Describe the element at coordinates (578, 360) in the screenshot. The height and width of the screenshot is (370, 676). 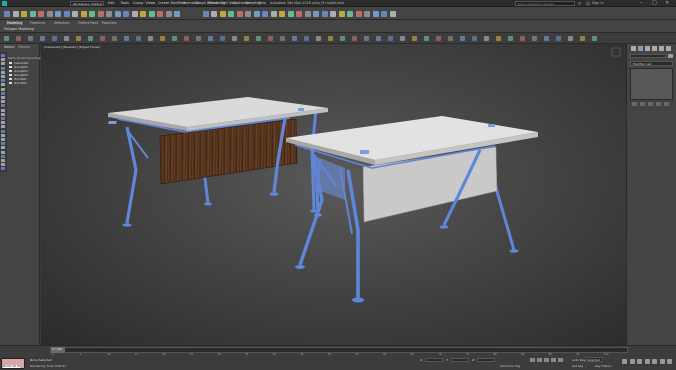
I see `auto-key-button: Auto Key` at that location.